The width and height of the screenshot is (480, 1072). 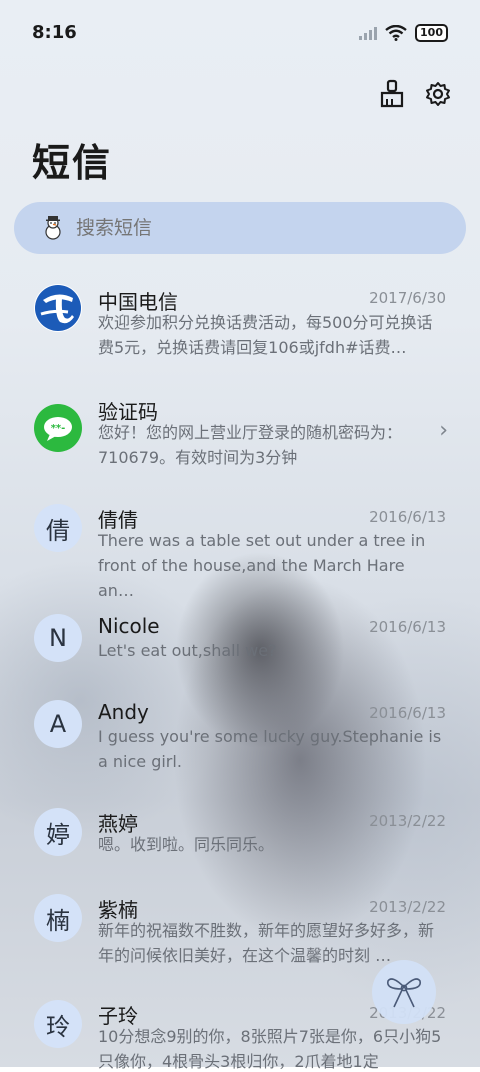 I want to click on message-preview: 您好！您的网上营业厅登录的随机密码为：710679。有效时间为3分钟, so click(x=250, y=445).